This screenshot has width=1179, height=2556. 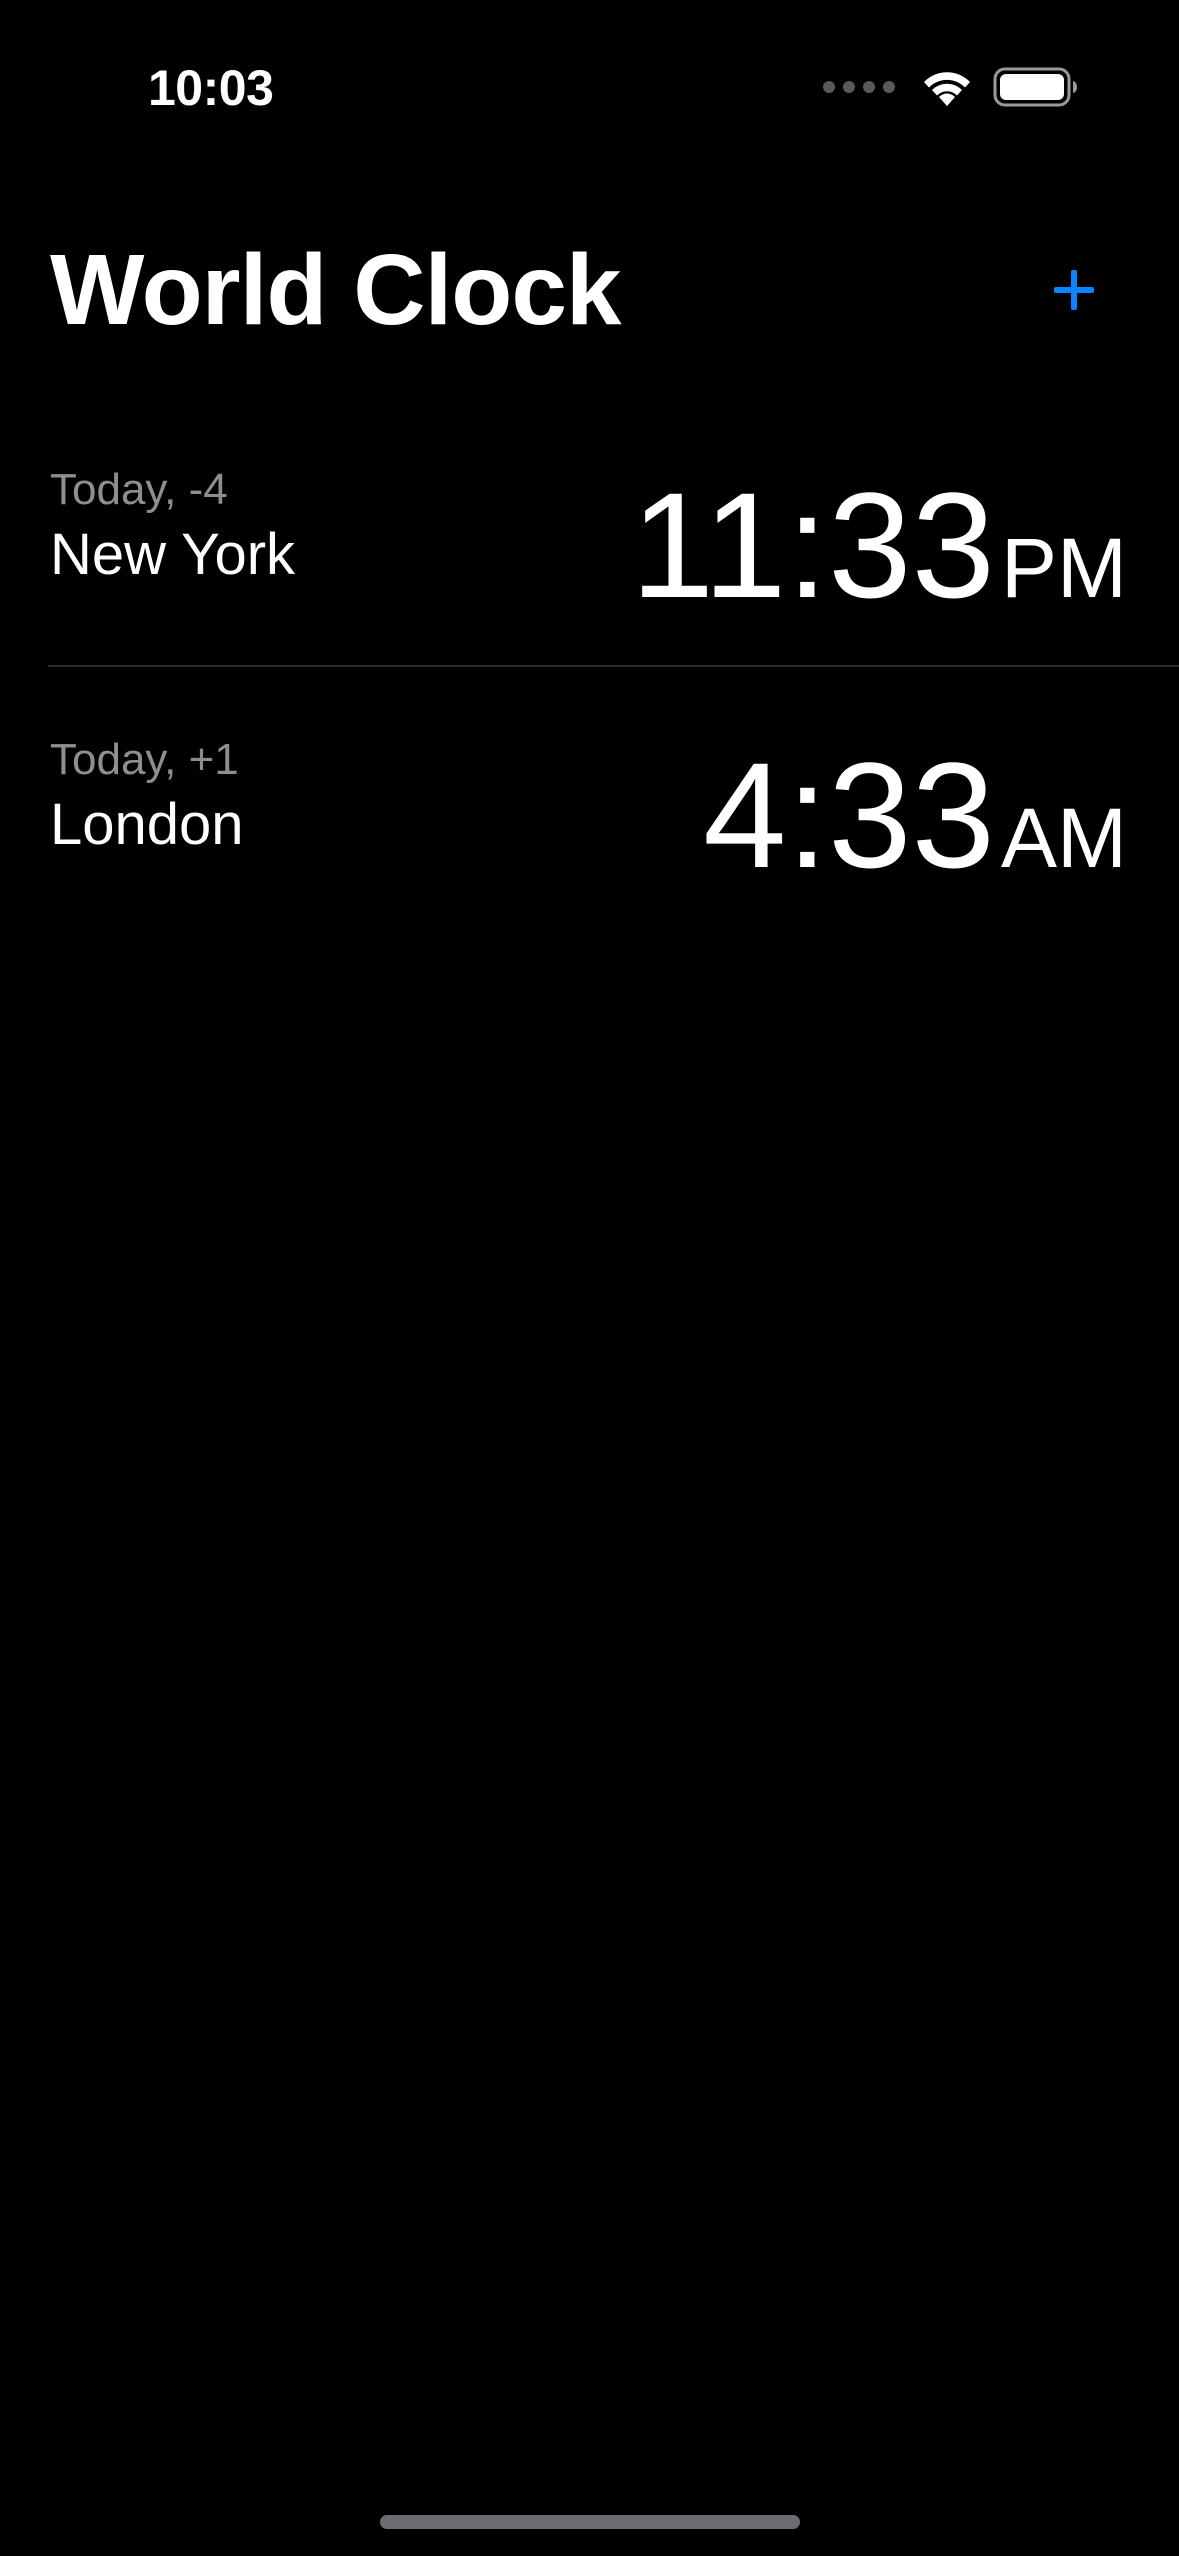 I want to click on cellular-signal-icon, so click(x=859, y=87).